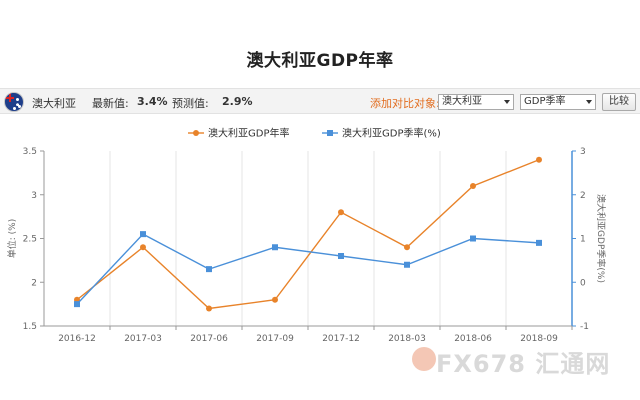 The width and height of the screenshot is (640, 400). I want to click on y2-tick-label: 2, so click(583, 196).